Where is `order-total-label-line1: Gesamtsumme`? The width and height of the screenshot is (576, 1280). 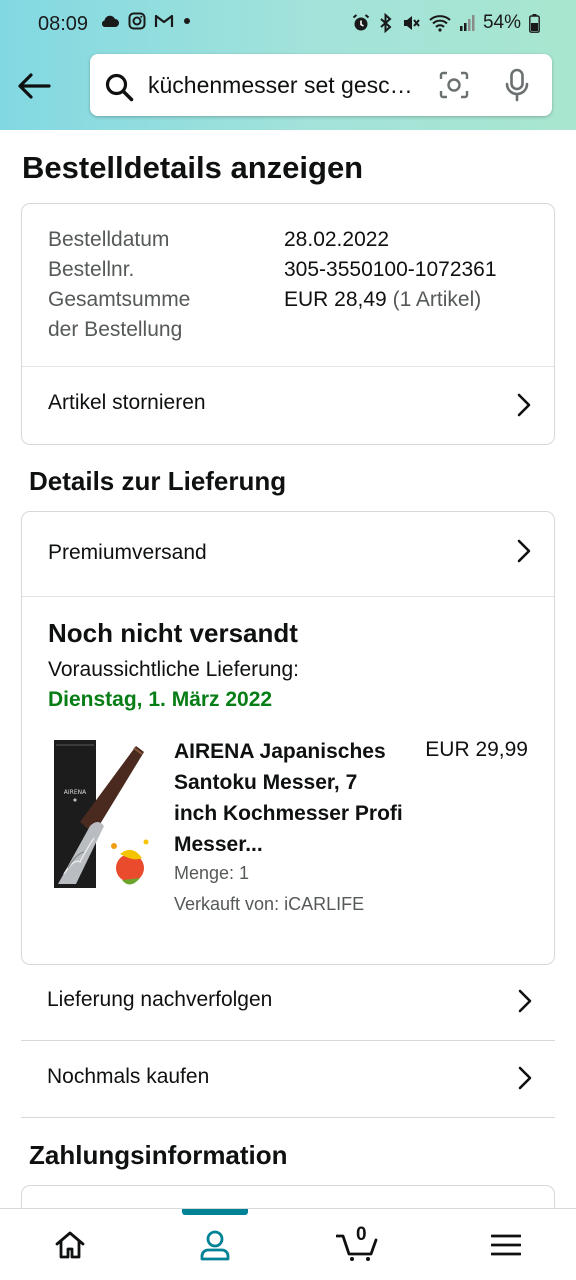 order-total-label-line1: Gesamtsumme is located at coordinates (119, 299).